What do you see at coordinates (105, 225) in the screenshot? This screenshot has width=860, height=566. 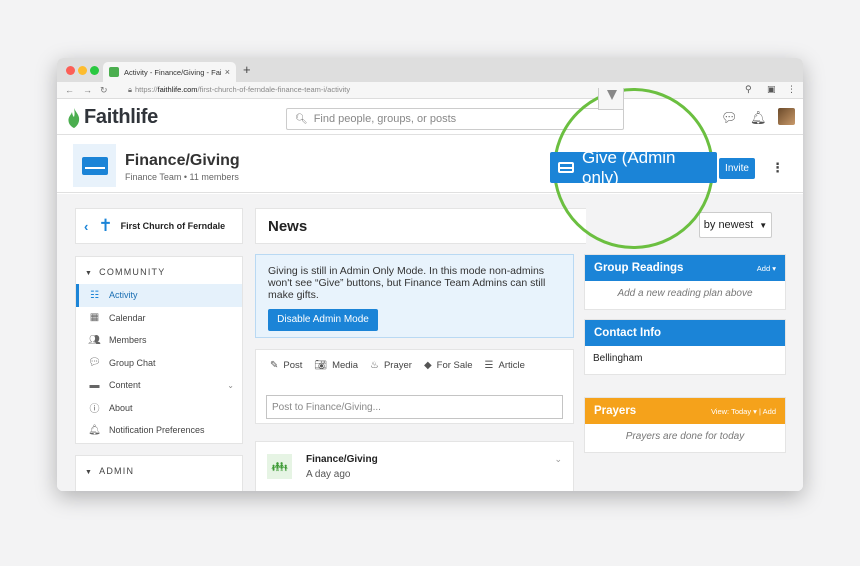 I see `church-cross-icon: ✝` at bounding box center [105, 225].